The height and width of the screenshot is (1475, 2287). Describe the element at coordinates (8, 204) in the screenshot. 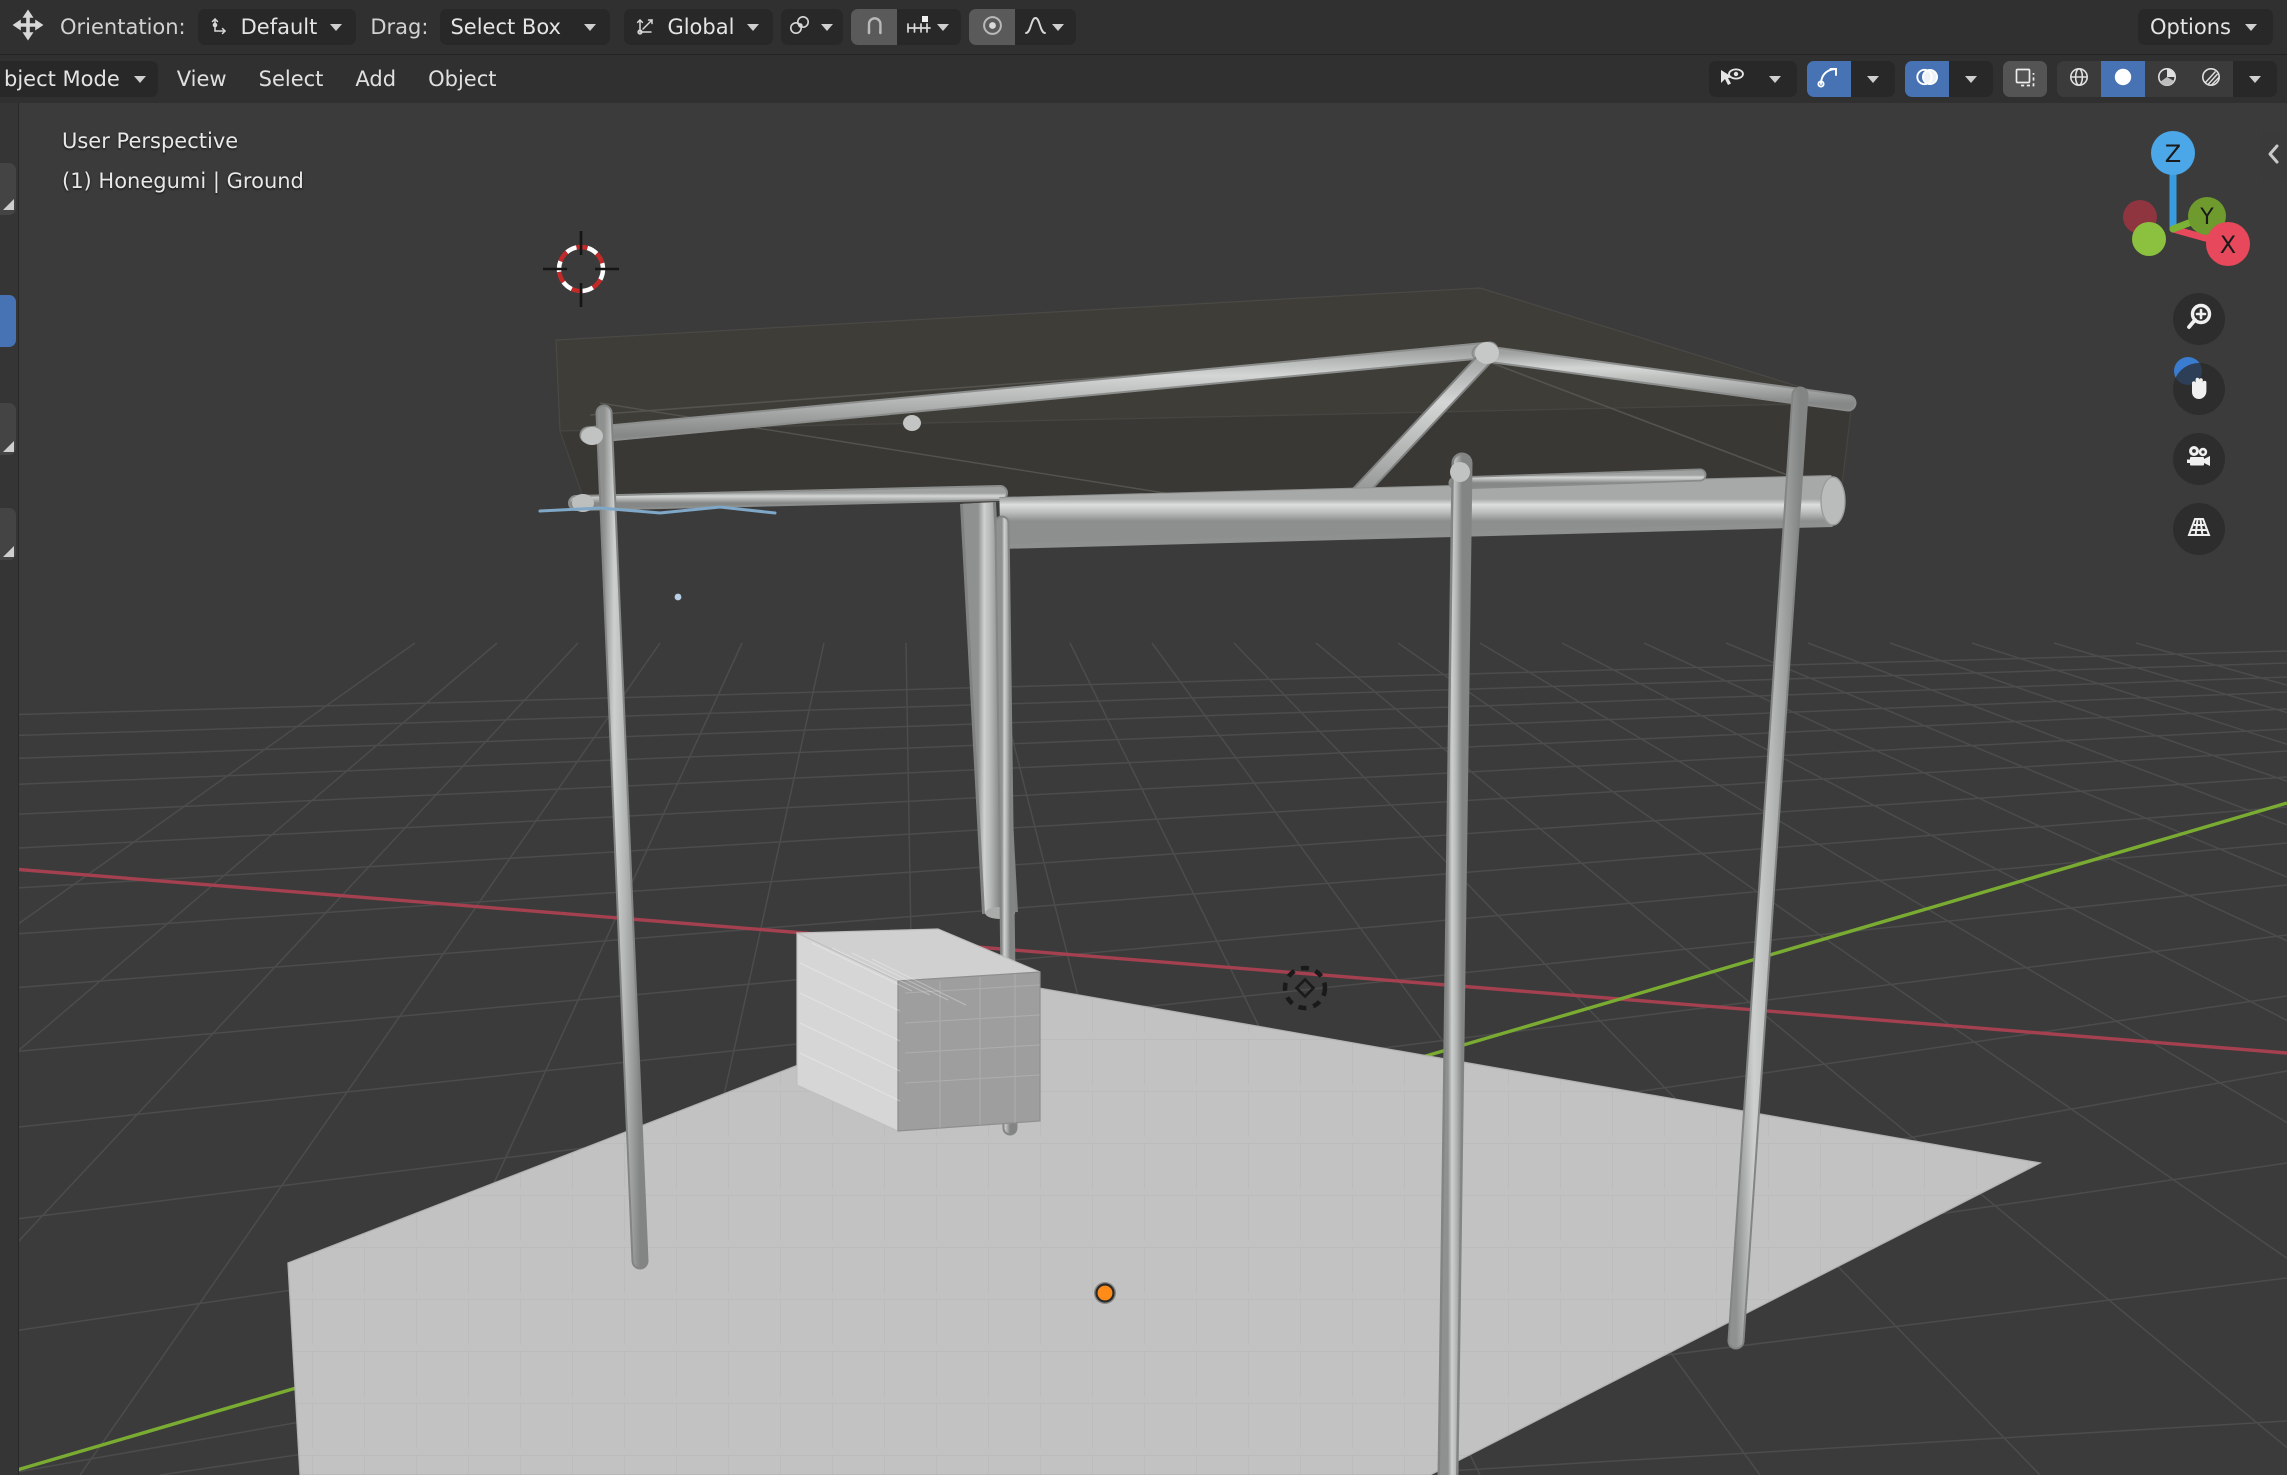

I see `tool-tweak-corner-icon` at that location.